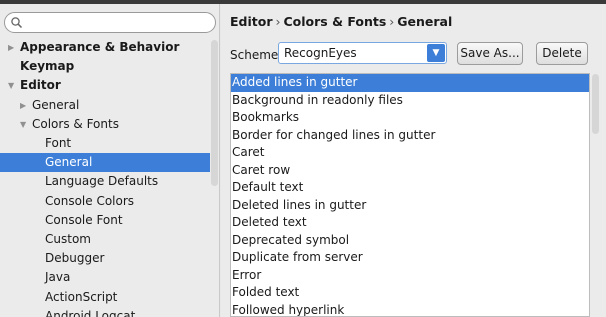 This screenshot has width=606, height=317. What do you see at coordinates (105, 163) in the screenshot?
I see `sidebar-item: General` at bounding box center [105, 163].